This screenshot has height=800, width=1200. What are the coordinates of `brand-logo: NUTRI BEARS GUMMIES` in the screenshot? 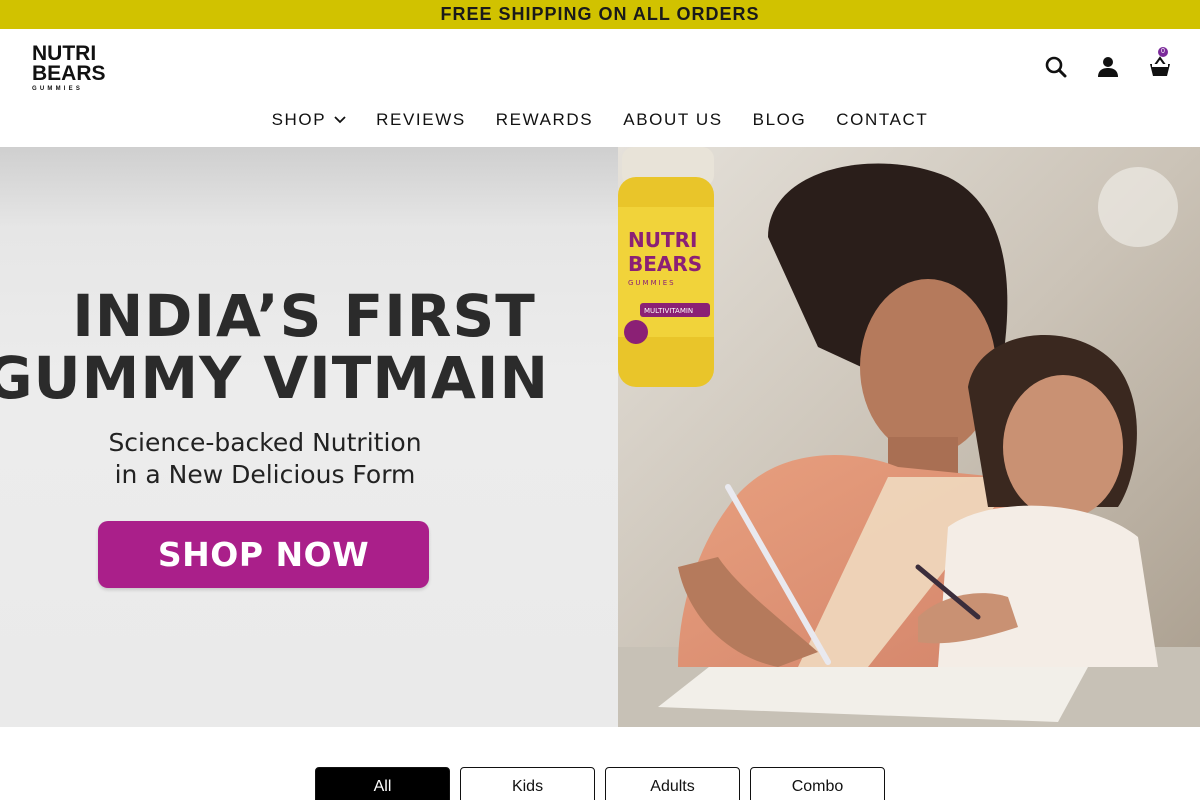 It's located at (69, 69).